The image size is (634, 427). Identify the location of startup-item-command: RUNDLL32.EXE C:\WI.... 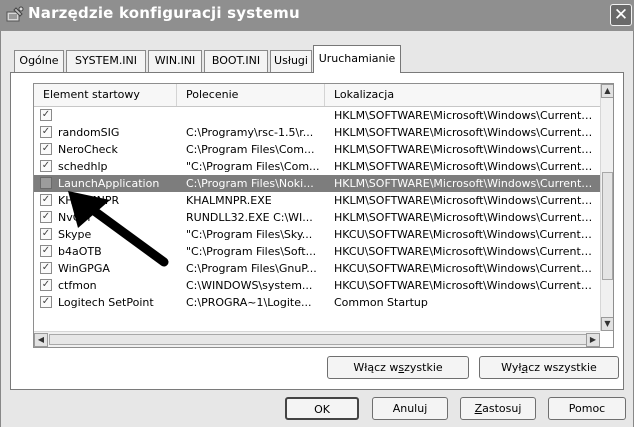
(249, 217).